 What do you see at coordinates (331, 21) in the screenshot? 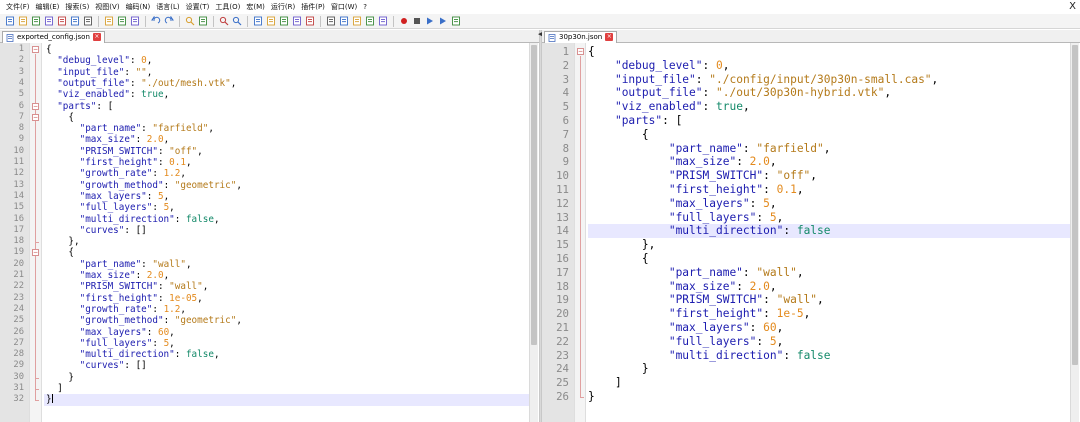
I see `lang-icon` at bounding box center [331, 21].